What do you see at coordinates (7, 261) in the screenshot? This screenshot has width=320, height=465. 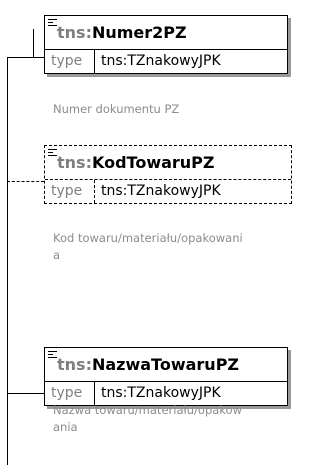 I see `connector-vertical-line` at bounding box center [7, 261].